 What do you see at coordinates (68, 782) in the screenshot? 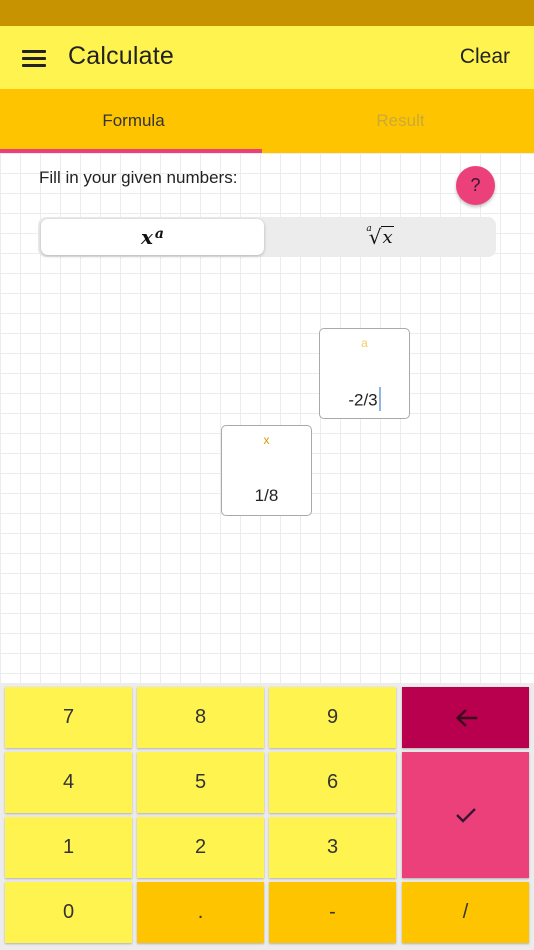
I see `key-4: 4` at bounding box center [68, 782].